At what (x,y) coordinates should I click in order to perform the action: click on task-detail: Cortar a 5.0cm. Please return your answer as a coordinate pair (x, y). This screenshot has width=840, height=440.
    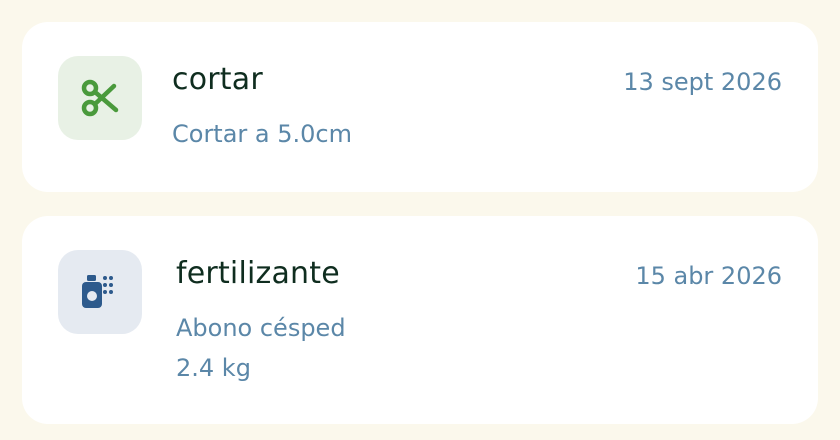
    Looking at the image, I should click on (262, 134).